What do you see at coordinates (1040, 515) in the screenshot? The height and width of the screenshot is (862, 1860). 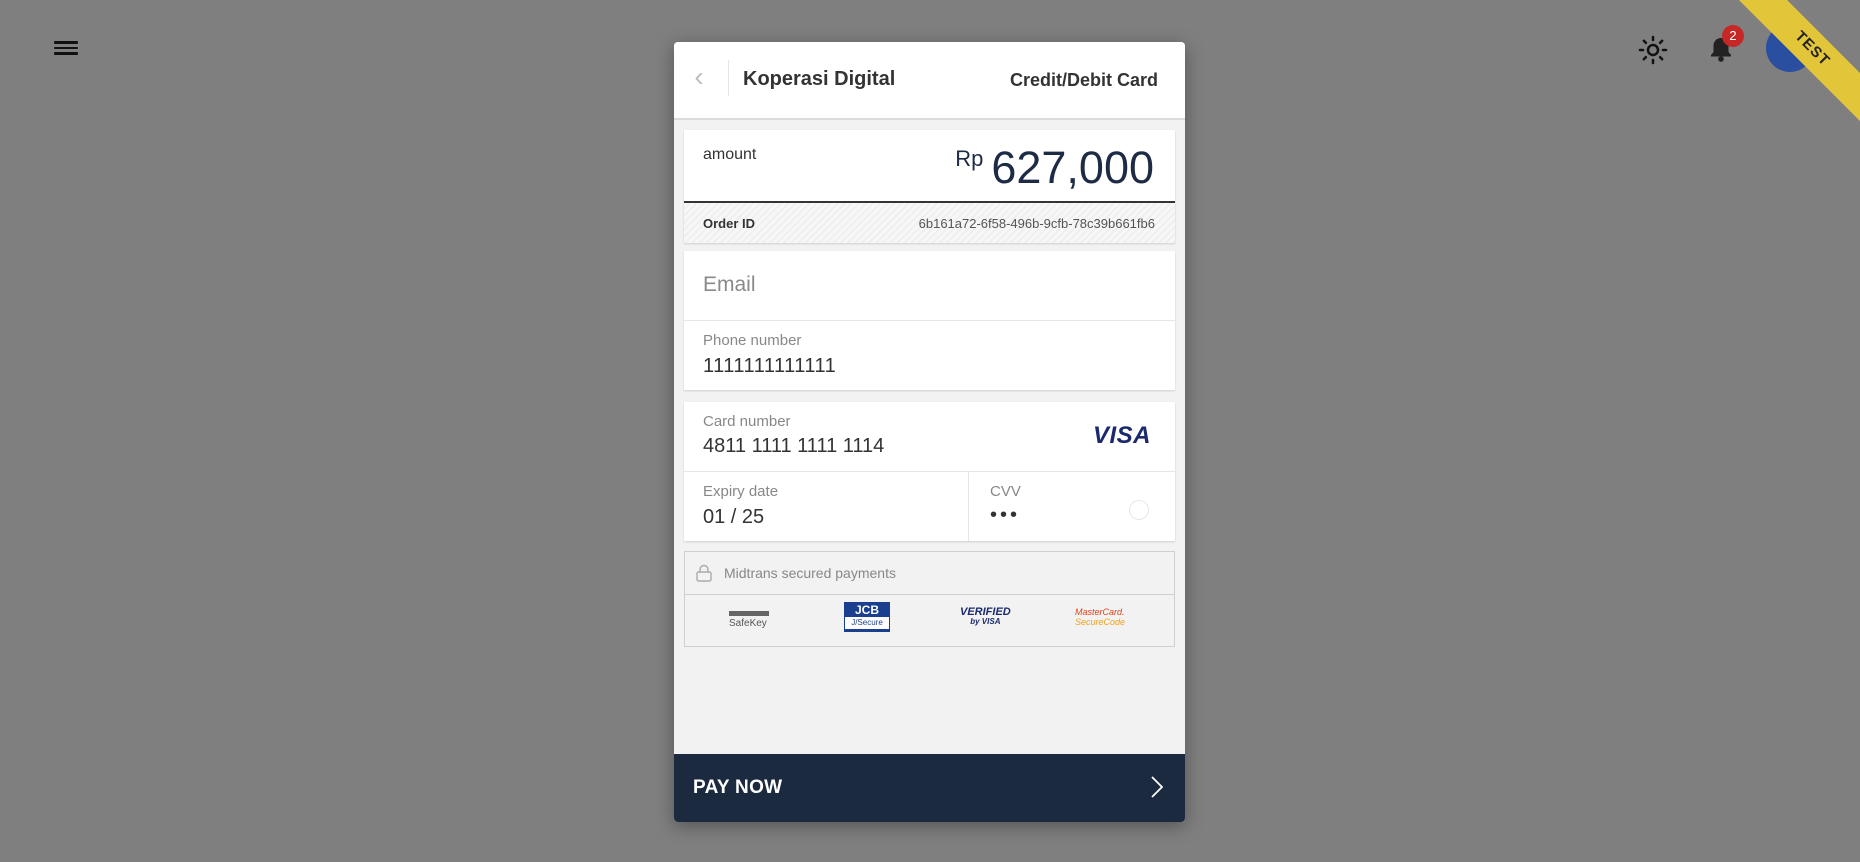 I see `cvv-input` at bounding box center [1040, 515].